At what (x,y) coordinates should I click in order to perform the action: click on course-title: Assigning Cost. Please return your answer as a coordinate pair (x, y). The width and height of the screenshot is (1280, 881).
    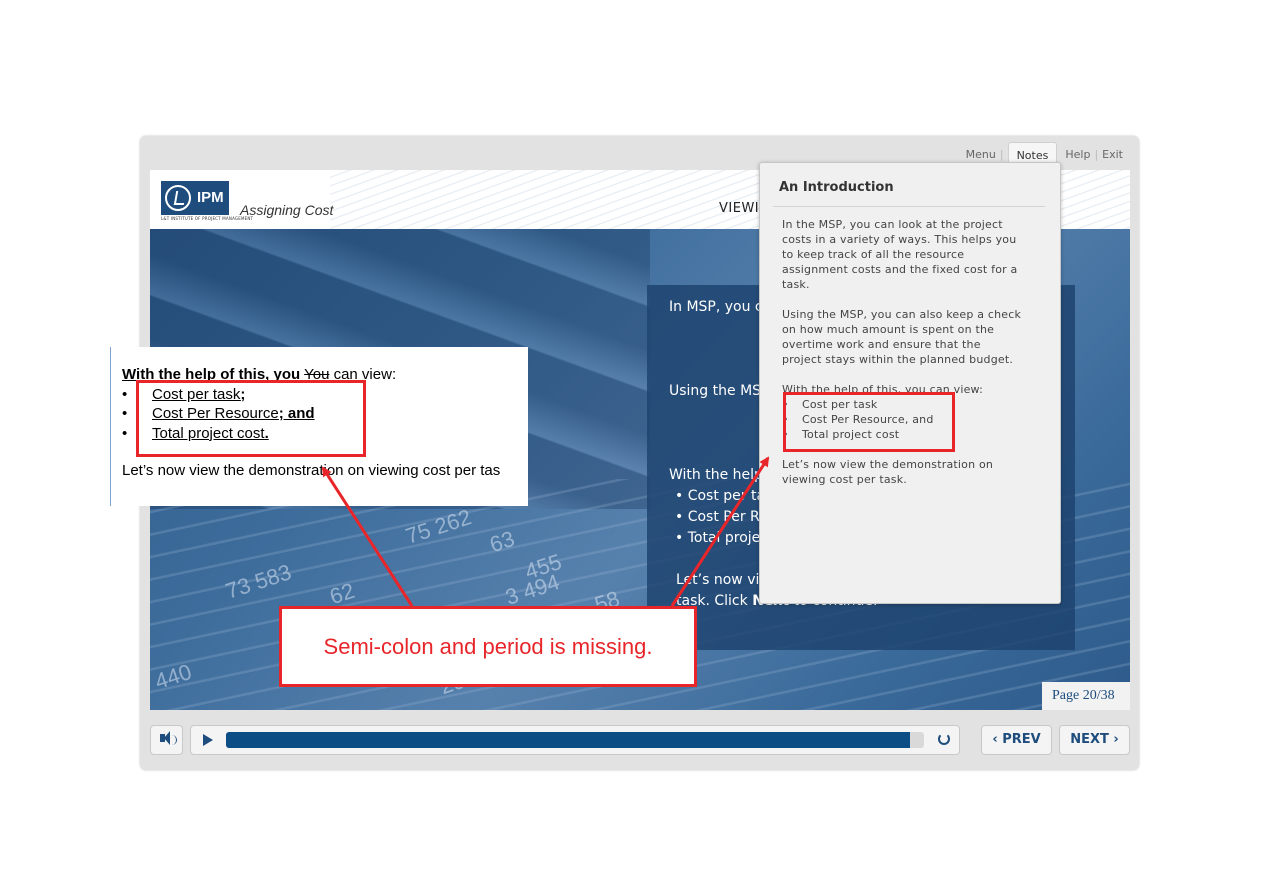
    Looking at the image, I should click on (287, 210).